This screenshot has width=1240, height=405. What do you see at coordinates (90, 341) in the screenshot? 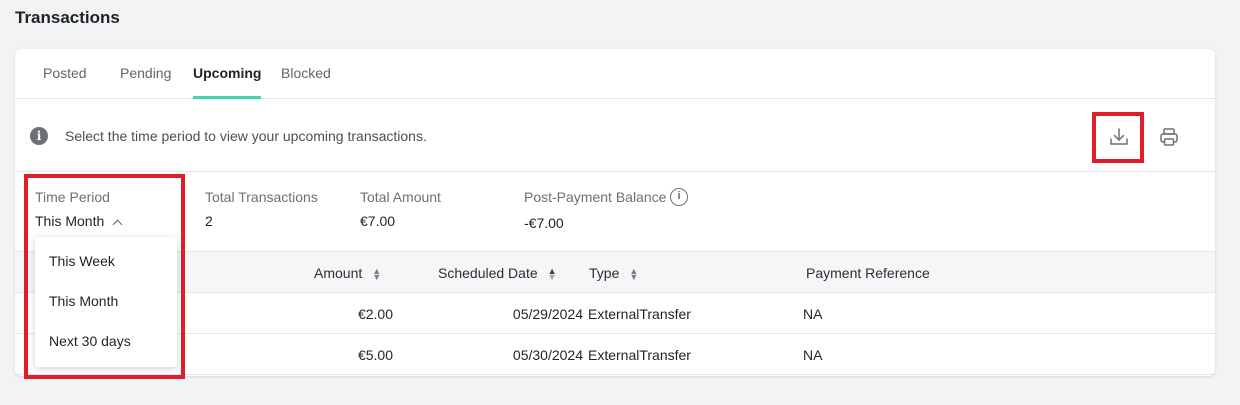
I see `dropdown-option-next-30-days: Next 30 days` at bounding box center [90, 341].